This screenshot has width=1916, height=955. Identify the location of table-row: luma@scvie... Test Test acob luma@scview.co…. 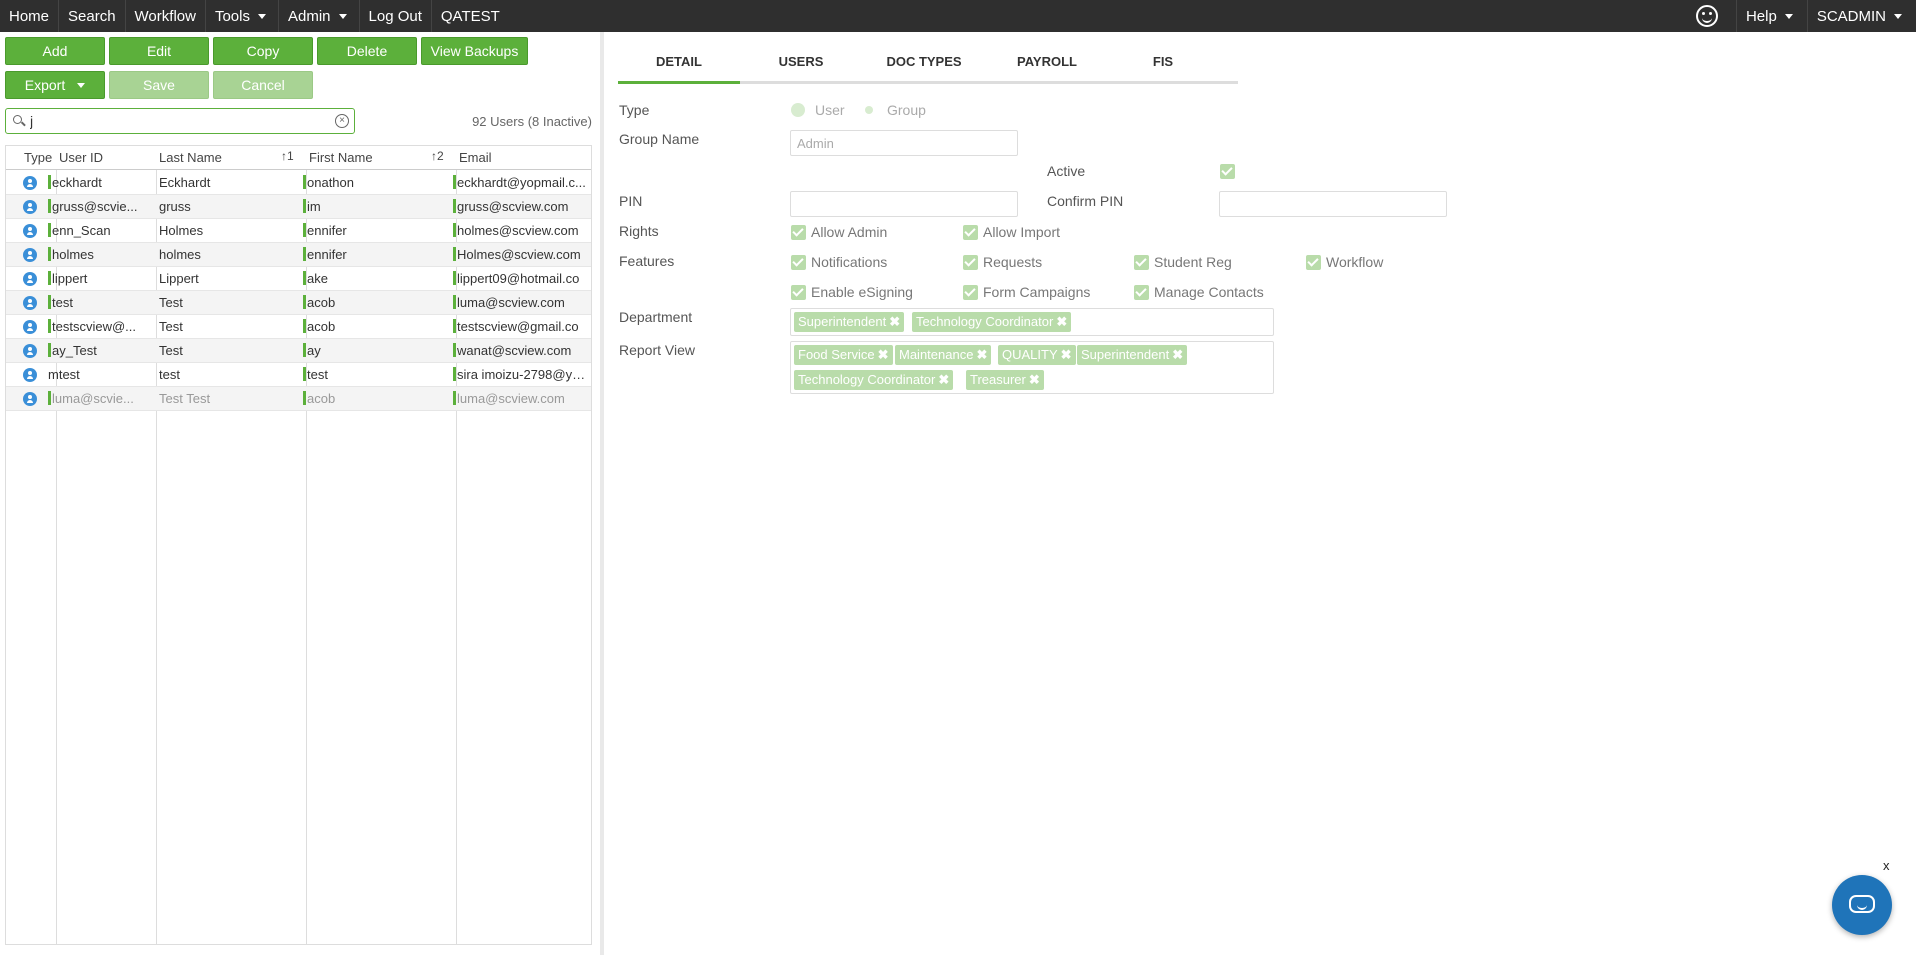
(298, 399).